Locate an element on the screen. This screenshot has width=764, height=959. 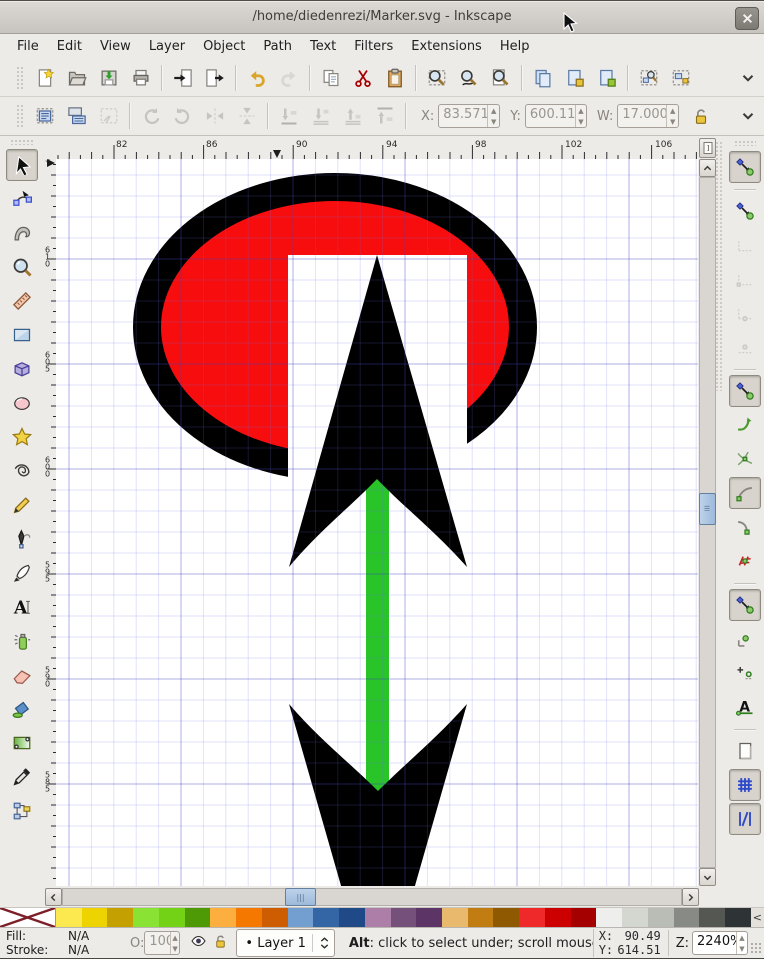
horizontal-scrollbar-thumb: ||| is located at coordinates (300, 897).